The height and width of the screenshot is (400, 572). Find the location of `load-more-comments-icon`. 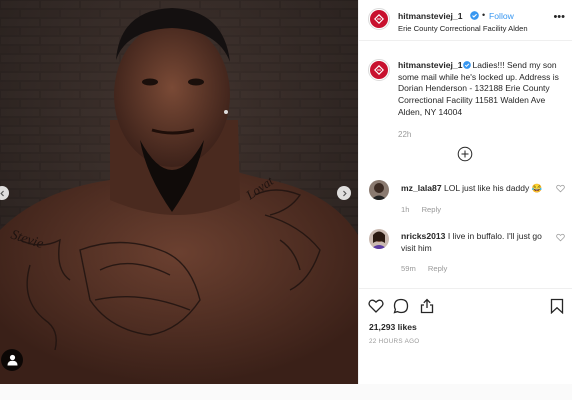

load-more-comments-icon is located at coordinates (465, 154).